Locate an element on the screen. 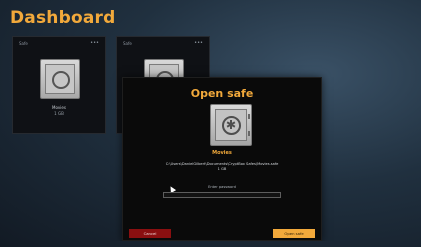 The height and width of the screenshot is (247, 421). card-name: Movies is located at coordinates (59, 107).